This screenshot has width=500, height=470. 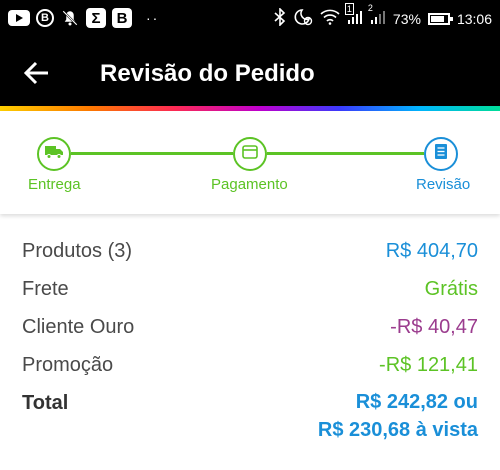 I want to click on step-payment, so click(x=250, y=154).